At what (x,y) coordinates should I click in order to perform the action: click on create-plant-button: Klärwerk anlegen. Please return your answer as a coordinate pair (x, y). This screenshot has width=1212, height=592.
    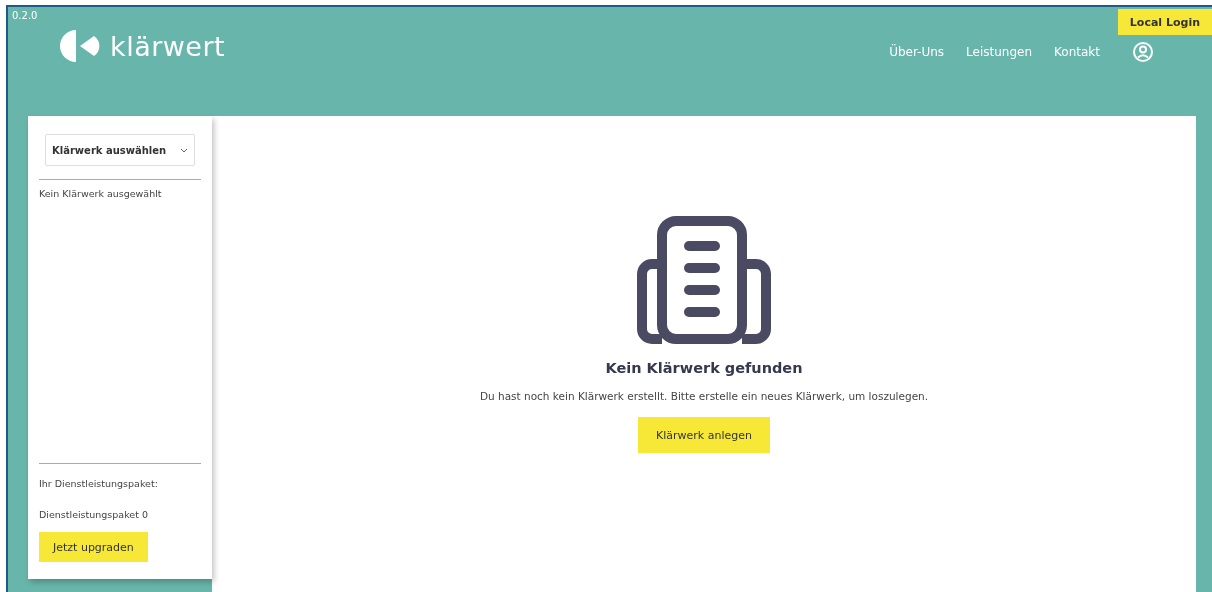
    Looking at the image, I should click on (704, 435).